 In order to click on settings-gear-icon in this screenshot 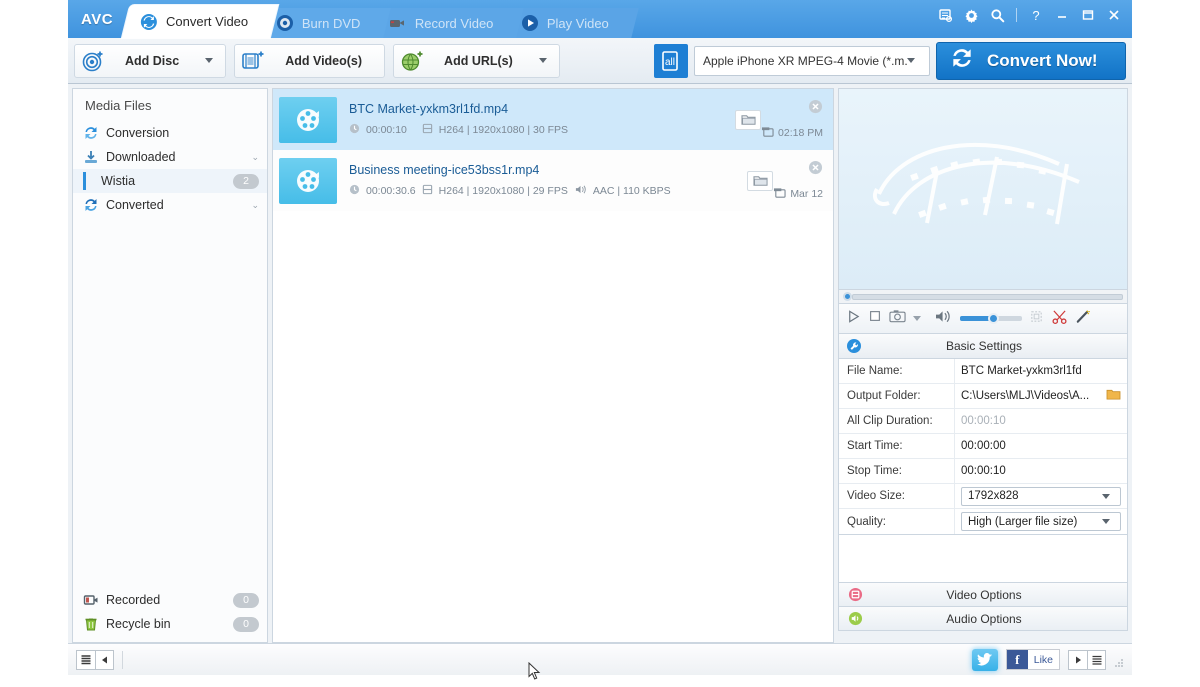, I will do `click(971, 15)`.